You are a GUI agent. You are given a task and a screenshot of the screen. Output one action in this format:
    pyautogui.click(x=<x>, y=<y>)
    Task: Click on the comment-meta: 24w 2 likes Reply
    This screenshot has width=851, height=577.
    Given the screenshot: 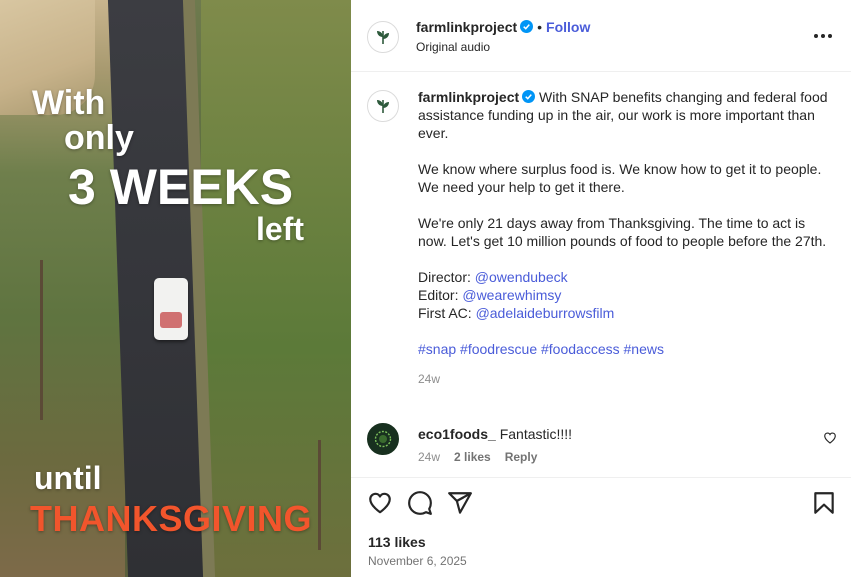 What is the action you would take?
    pyautogui.click(x=484, y=457)
    